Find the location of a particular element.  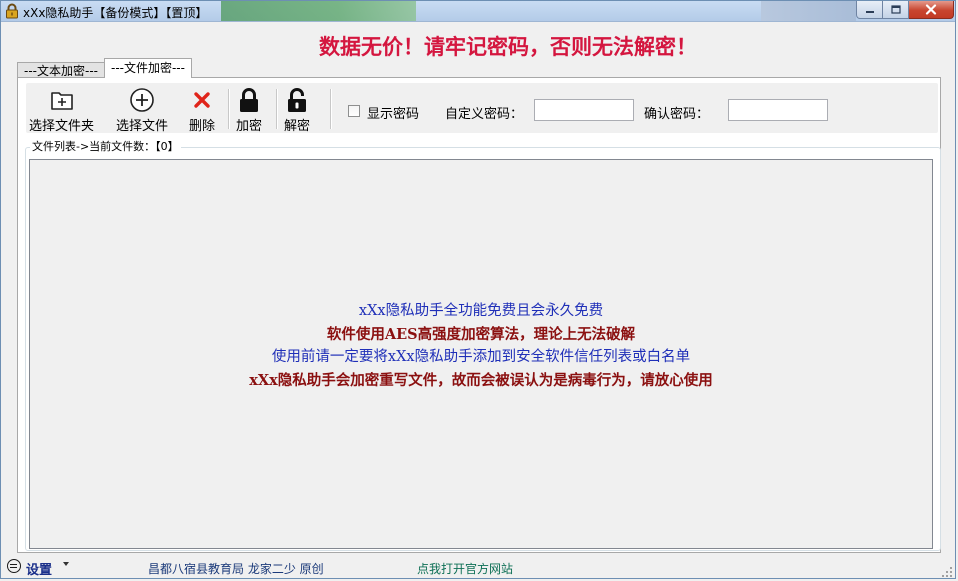

tab-file-encrypt: ---文件加密--- is located at coordinates (147, 68).